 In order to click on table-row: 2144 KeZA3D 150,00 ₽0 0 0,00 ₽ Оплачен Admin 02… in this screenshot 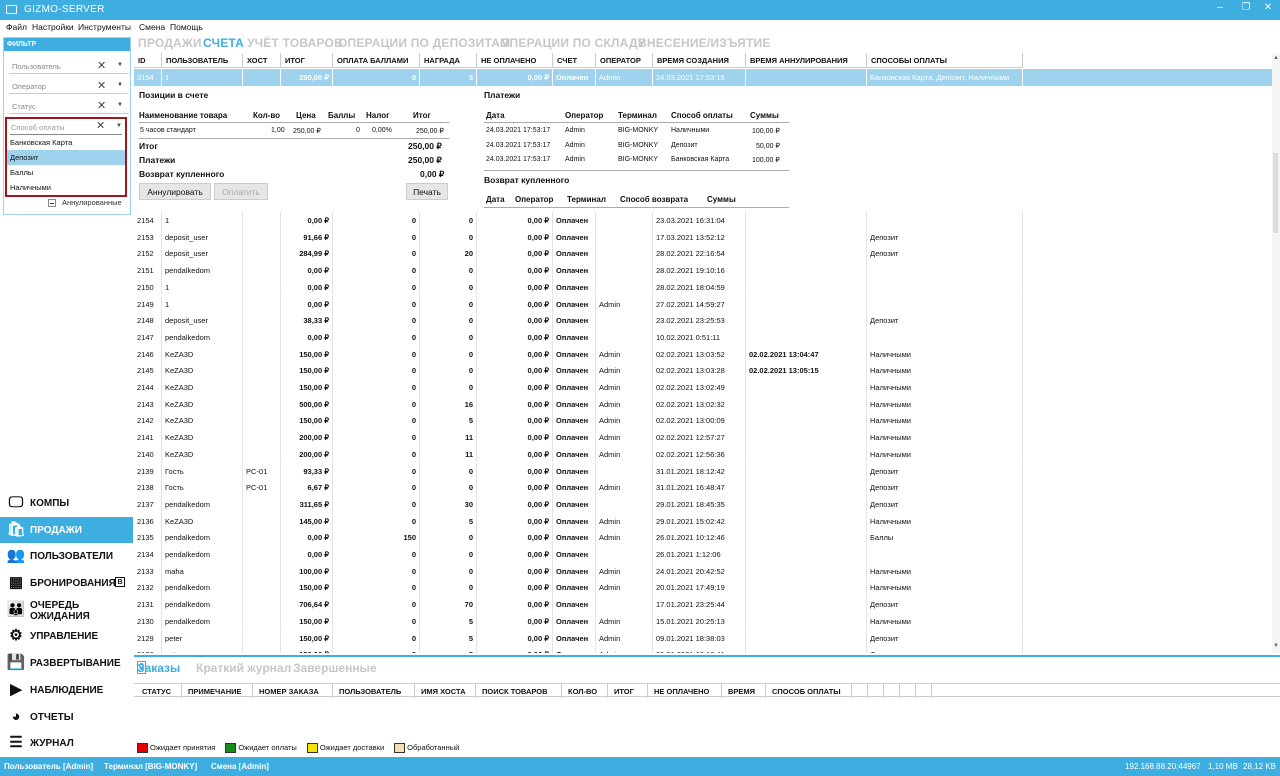, I will do `click(703, 387)`.